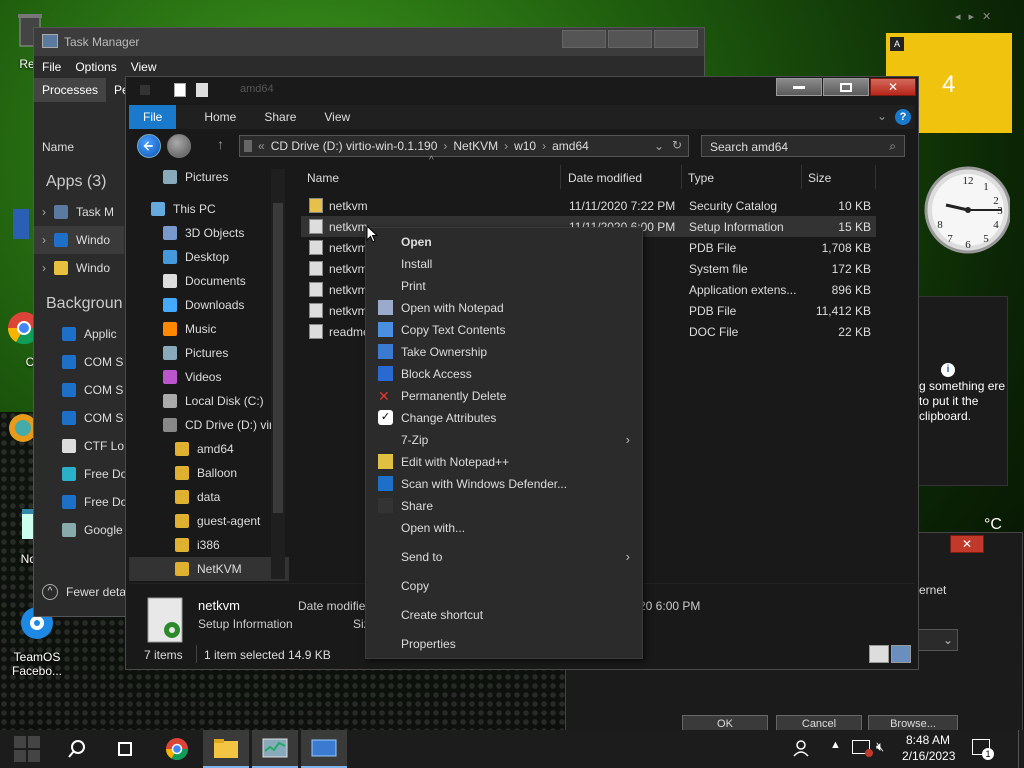 The width and height of the screenshot is (1024, 768). Describe the element at coordinates (209, 305) in the screenshot. I see `nav-item: Downloads` at that location.